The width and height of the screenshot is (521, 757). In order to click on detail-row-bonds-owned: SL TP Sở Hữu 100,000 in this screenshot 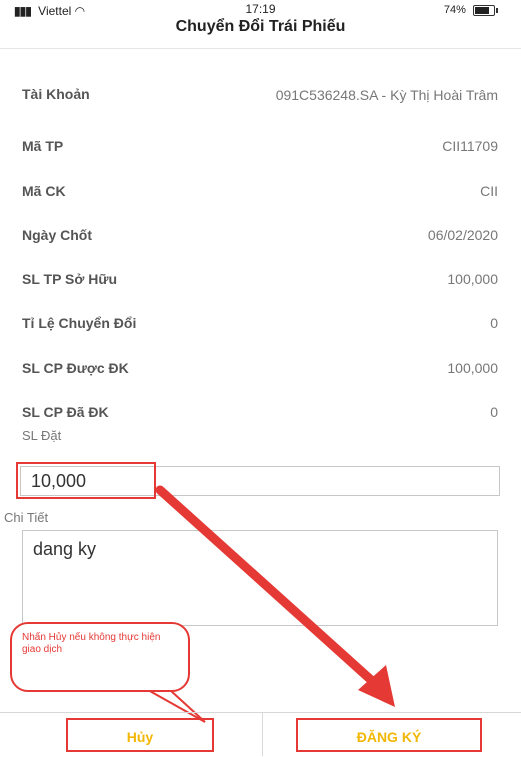, I will do `click(260, 281)`.